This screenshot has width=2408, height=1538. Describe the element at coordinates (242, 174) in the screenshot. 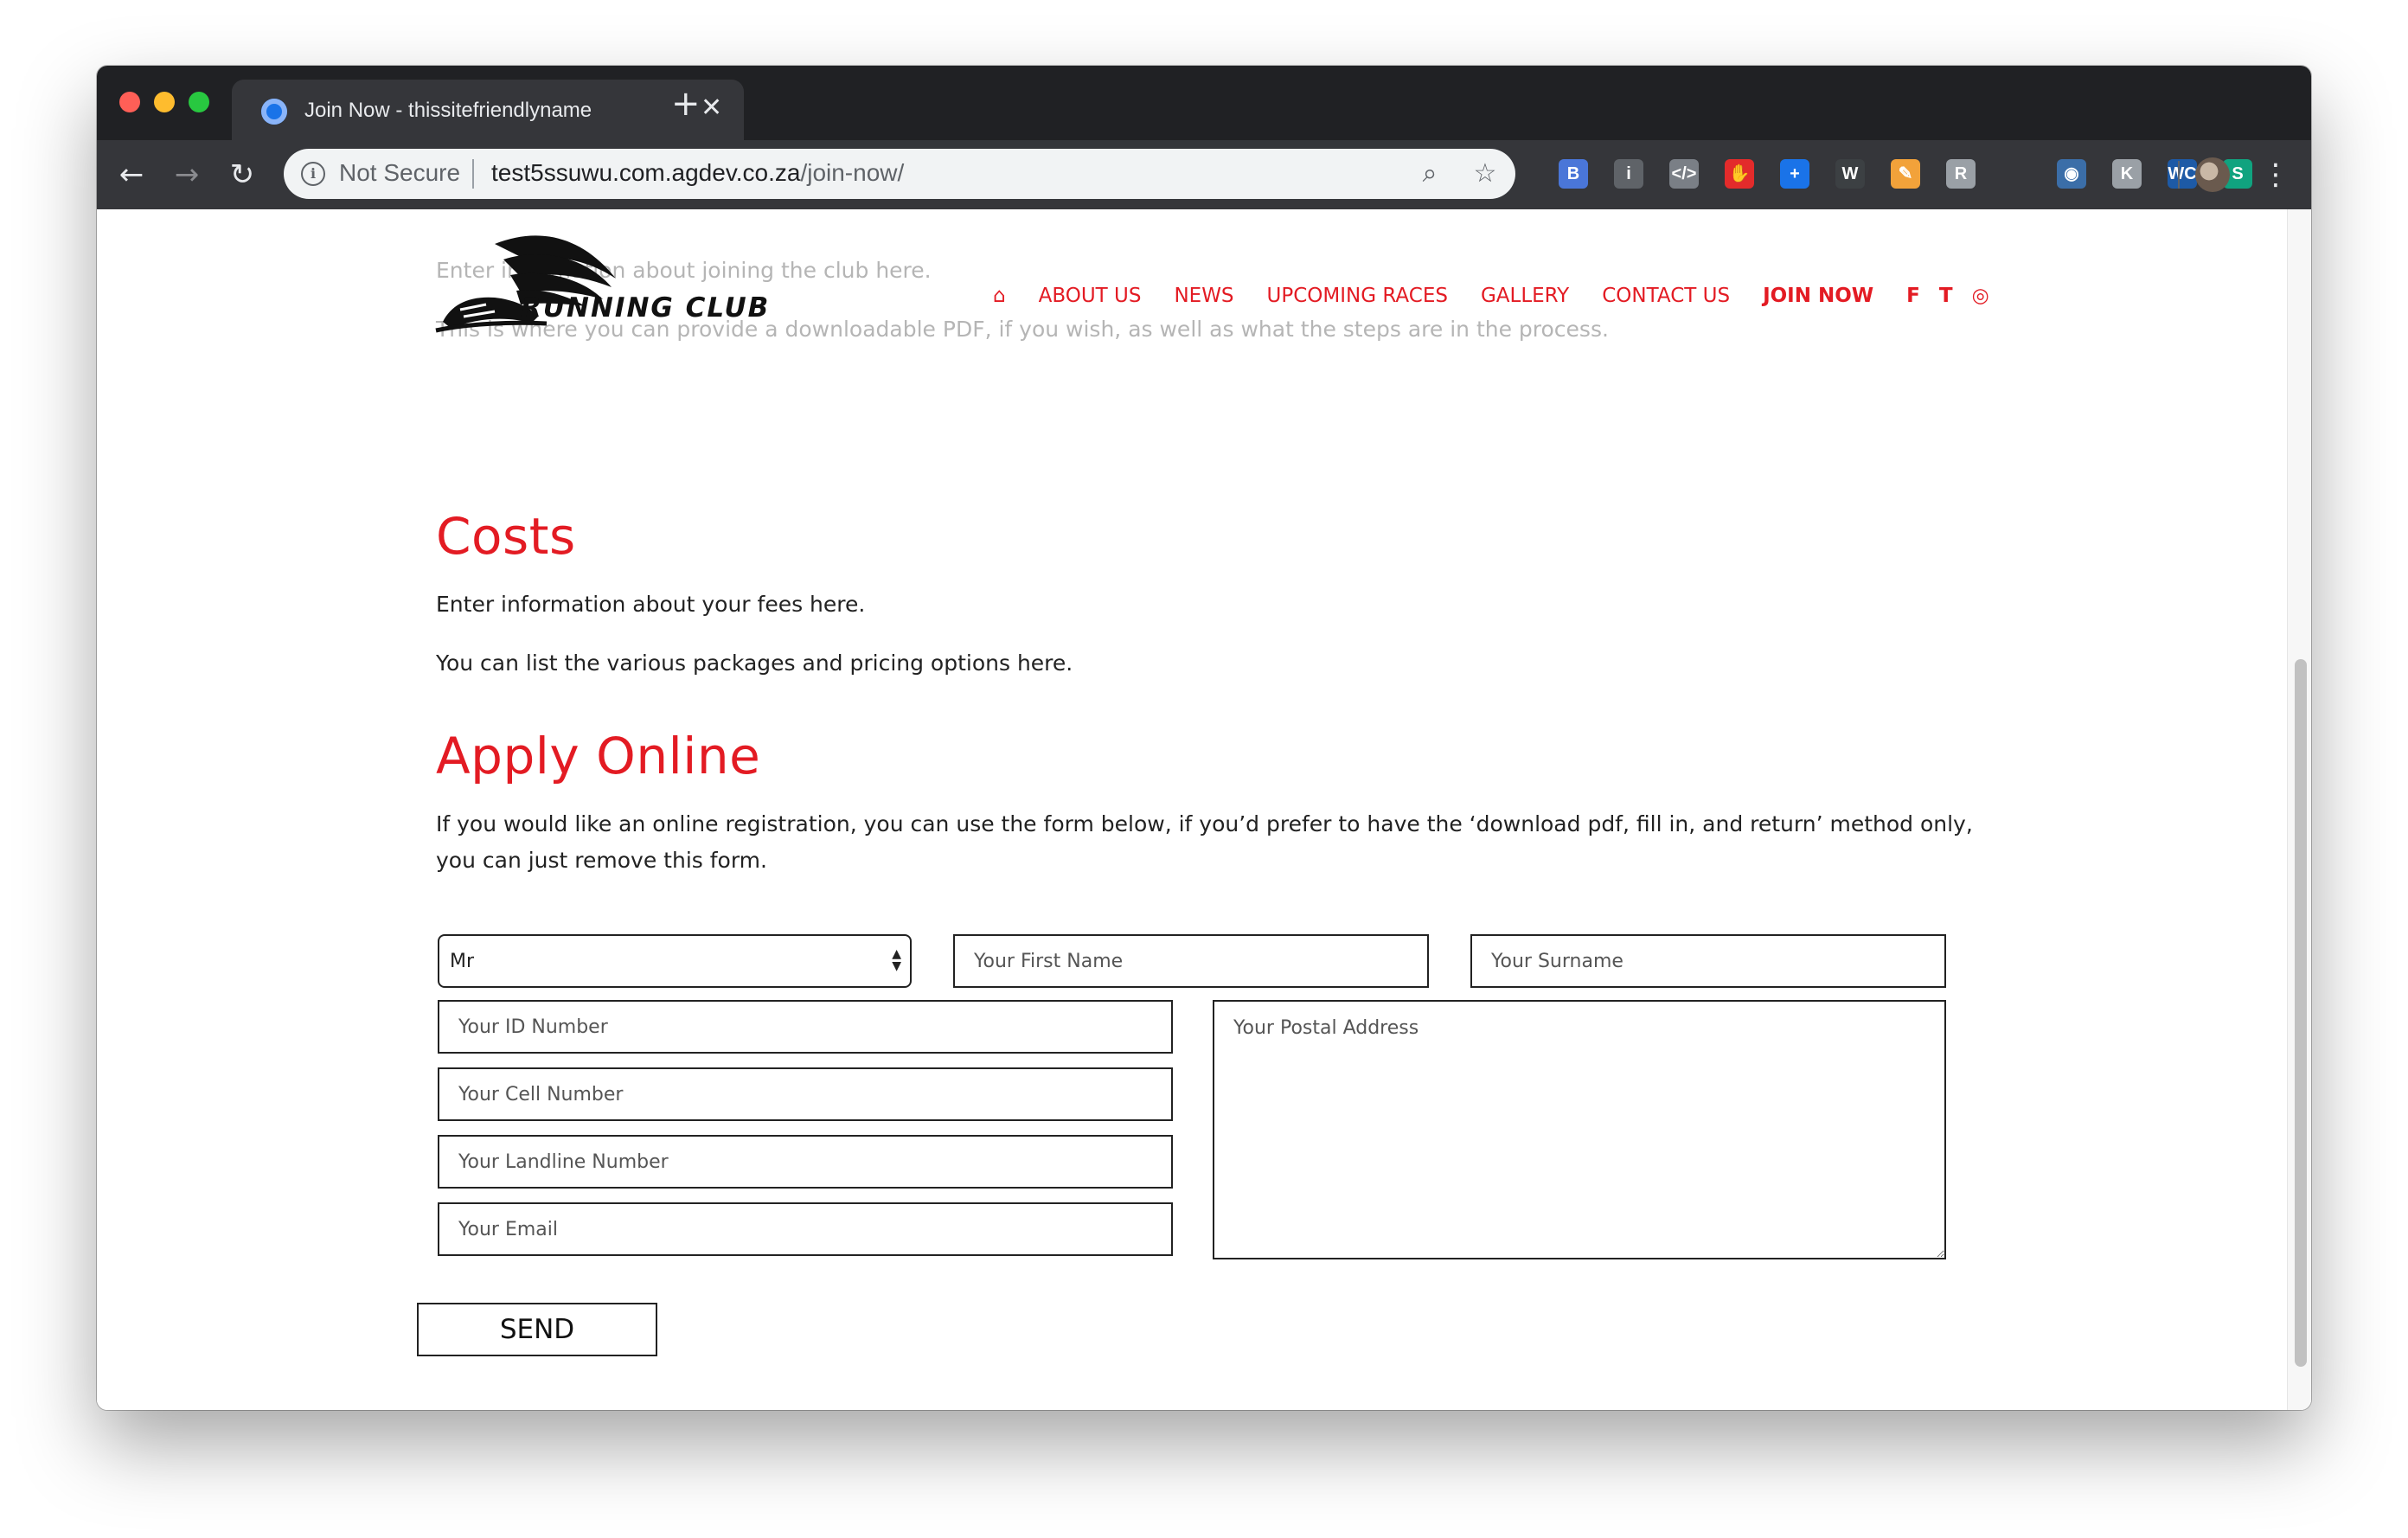

I see `reload-button: ↻` at that location.